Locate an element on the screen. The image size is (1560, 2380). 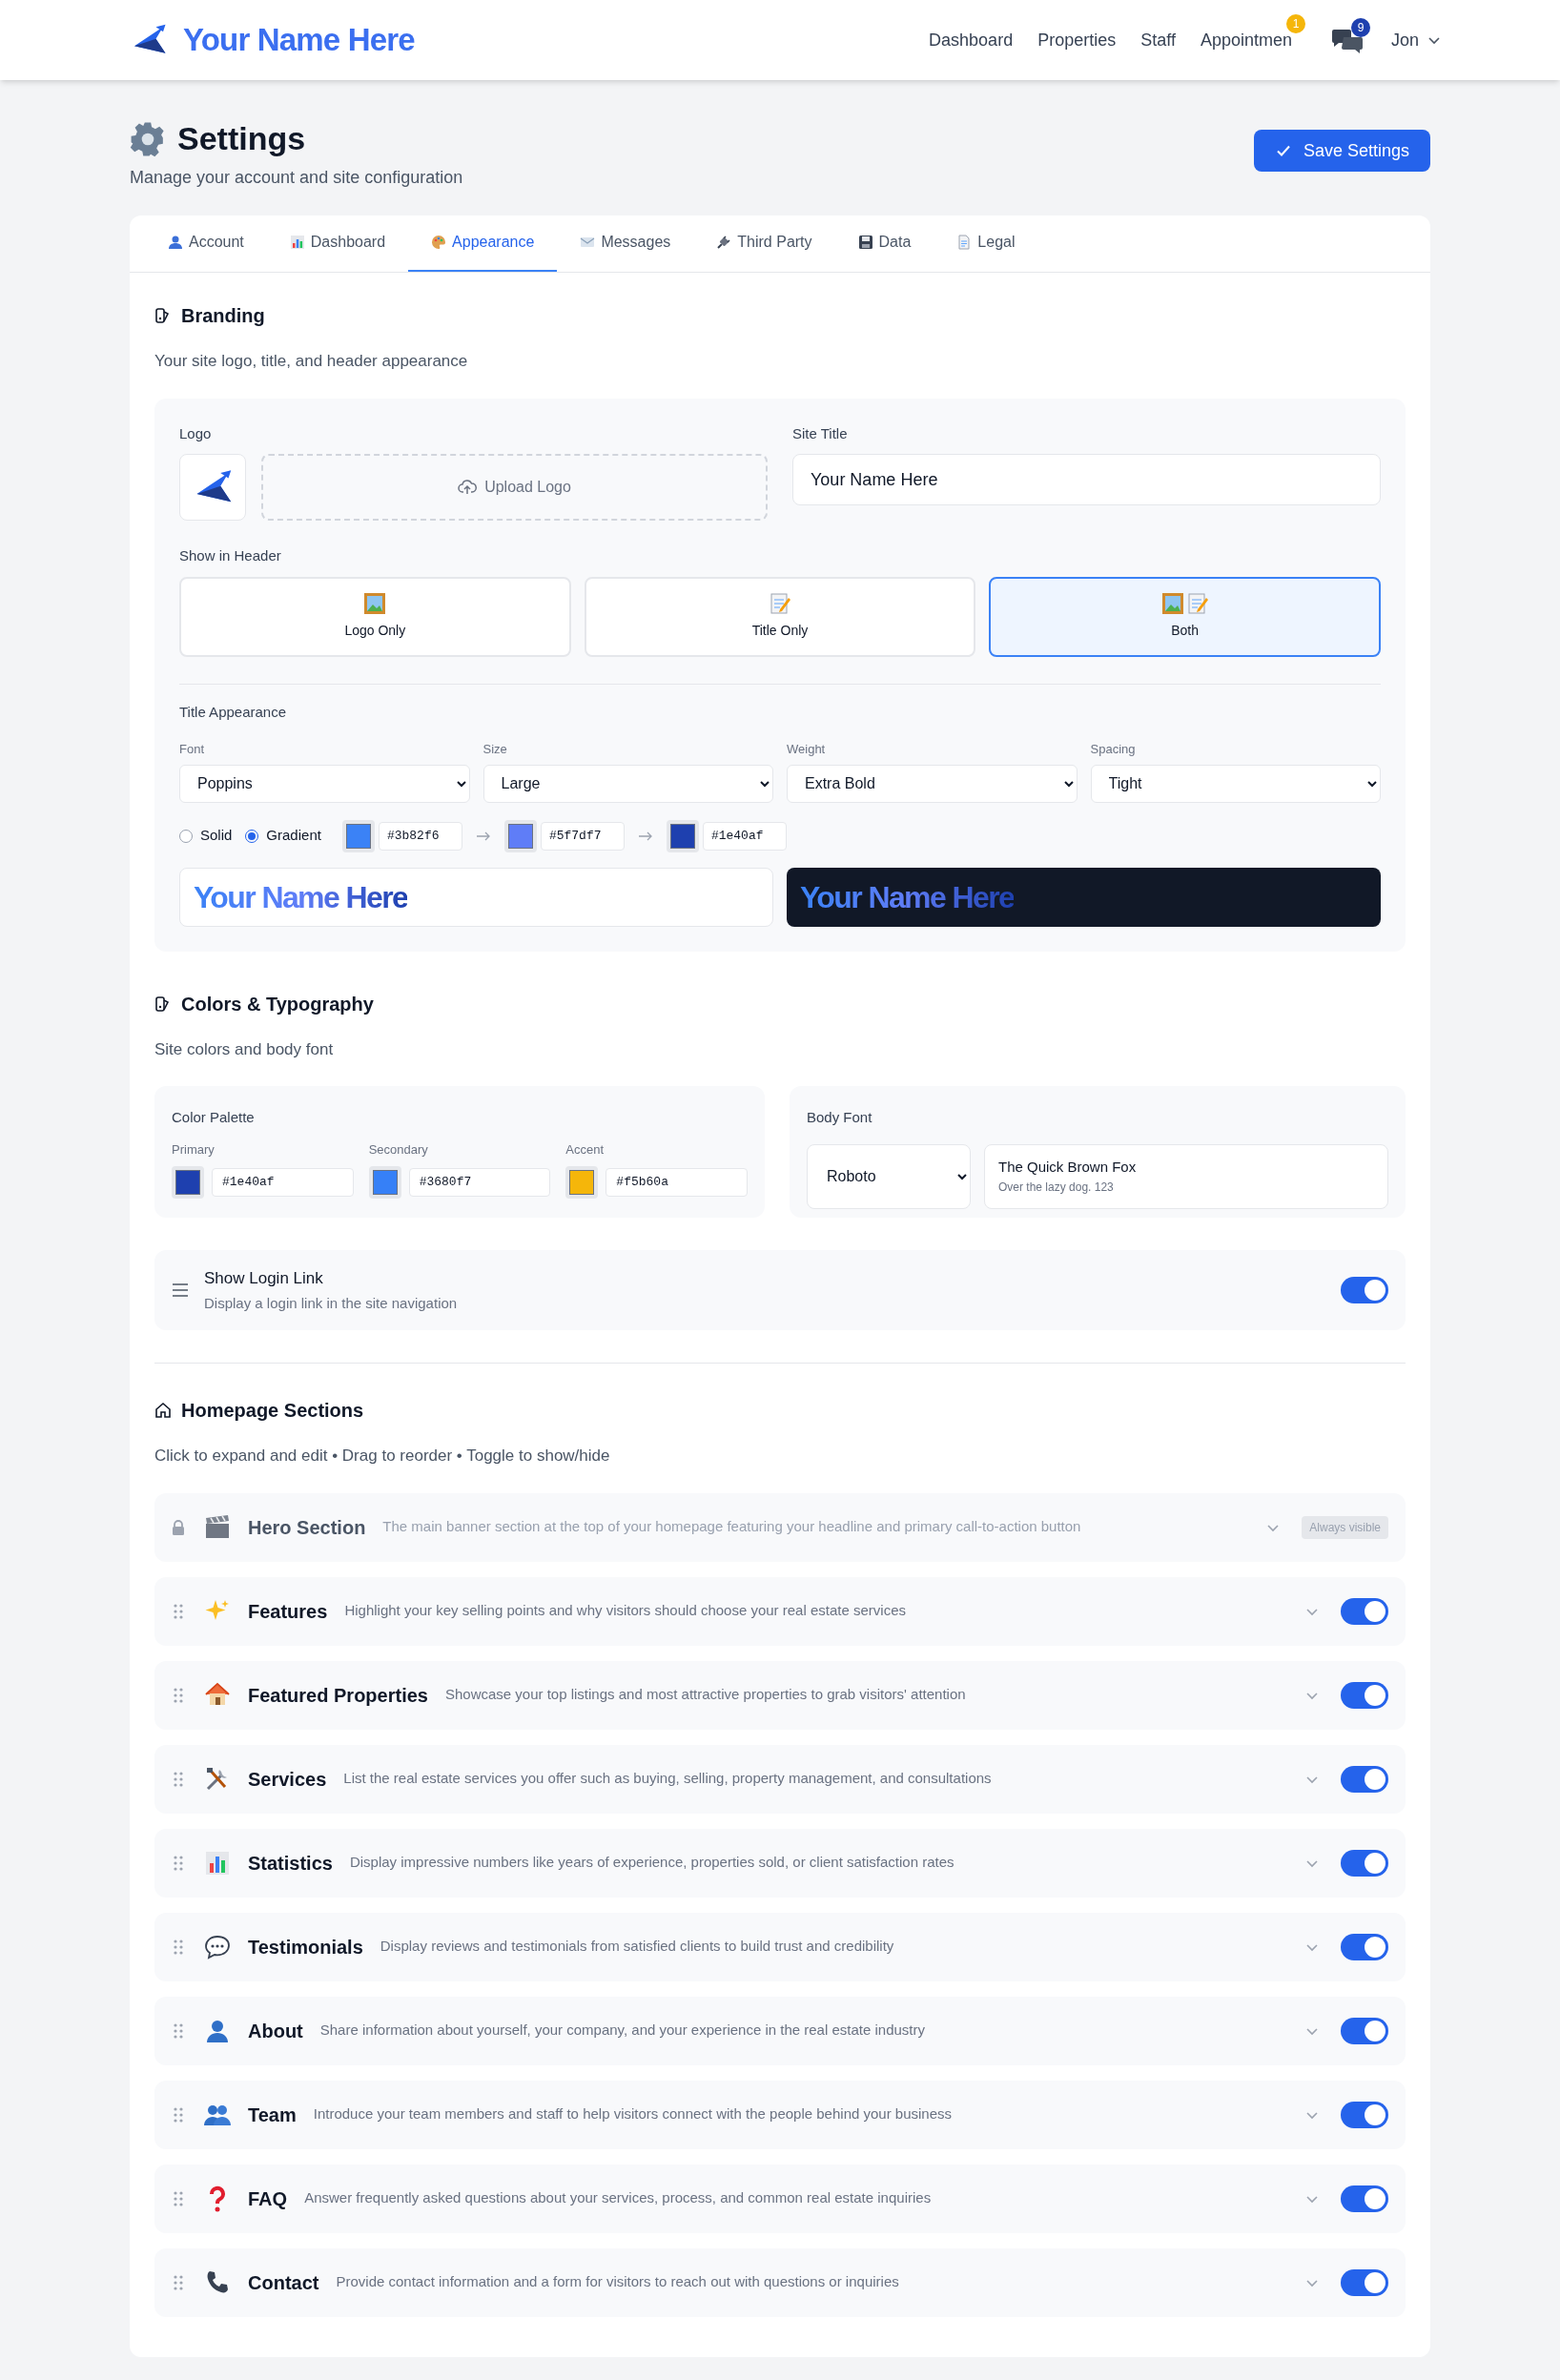
notification-badge: 1 is located at coordinates (1295, 23).